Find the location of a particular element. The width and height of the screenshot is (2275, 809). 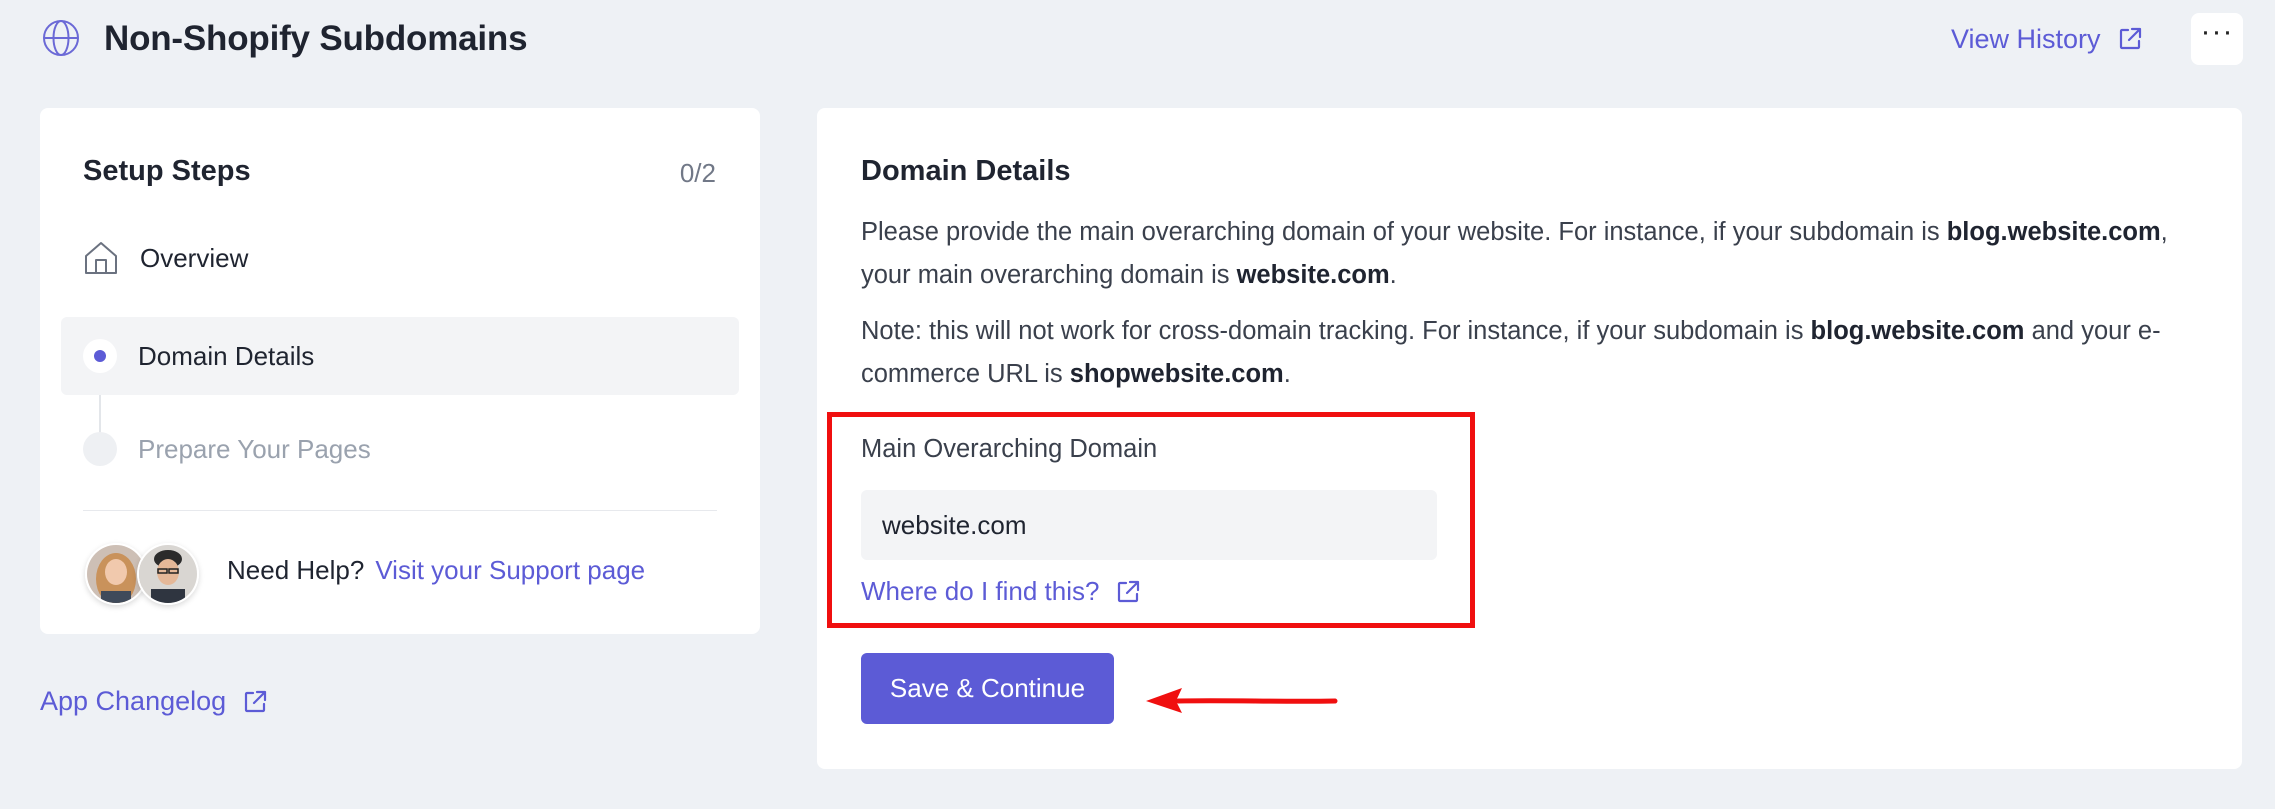

divider is located at coordinates (400, 510).